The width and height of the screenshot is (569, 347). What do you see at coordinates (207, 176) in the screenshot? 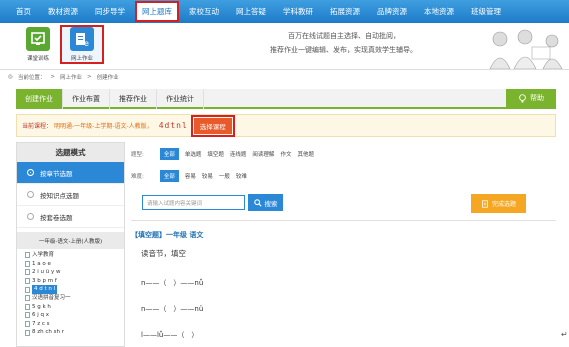
I see `difficulty-option: 较易` at bounding box center [207, 176].